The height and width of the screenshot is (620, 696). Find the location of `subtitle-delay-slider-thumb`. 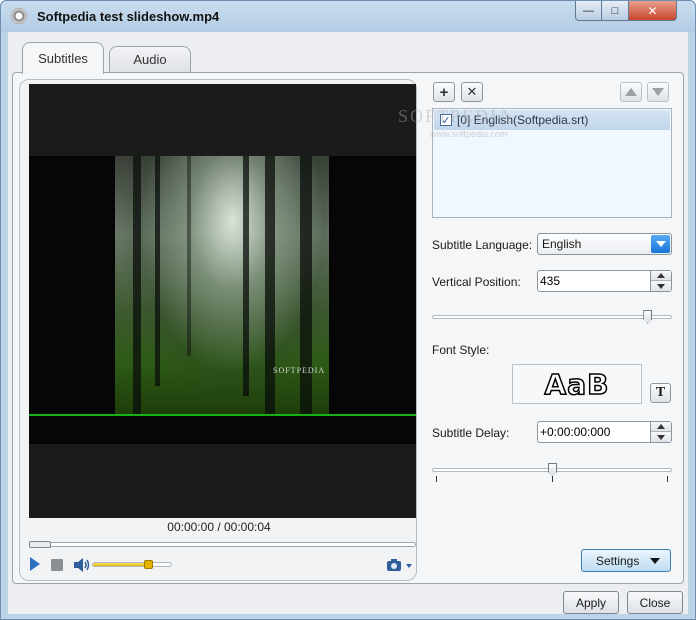

subtitle-delay-slider-thumb is located at coordinates (552, 470).